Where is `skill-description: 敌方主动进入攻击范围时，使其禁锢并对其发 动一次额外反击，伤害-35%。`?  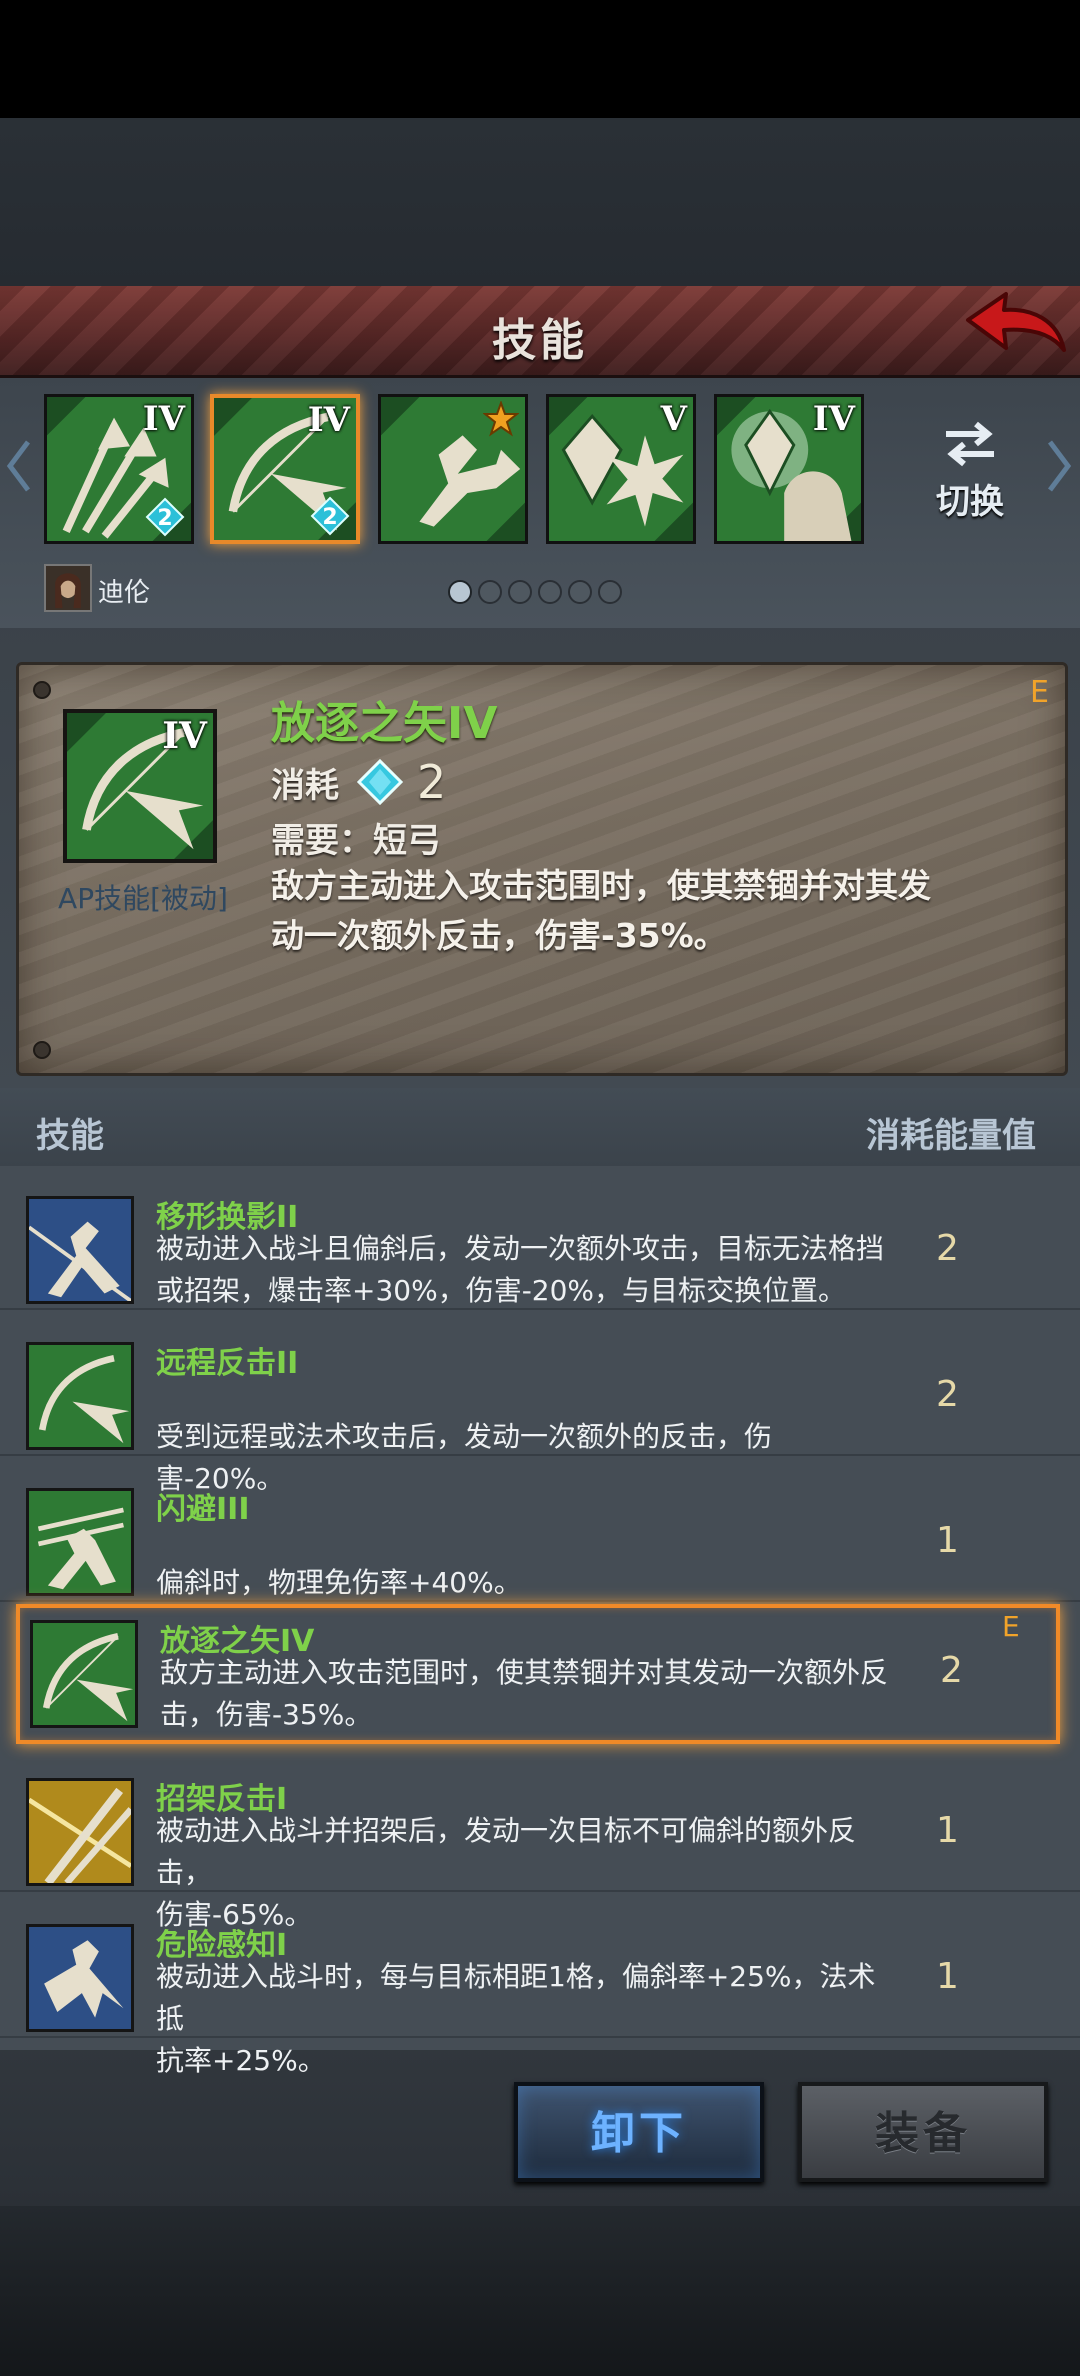
skill-description: 敌方主动进入攻击范围时，使其禁锢并对其发 动一次额外反击，伤害-35%。 is located at coordinates (631, 911).